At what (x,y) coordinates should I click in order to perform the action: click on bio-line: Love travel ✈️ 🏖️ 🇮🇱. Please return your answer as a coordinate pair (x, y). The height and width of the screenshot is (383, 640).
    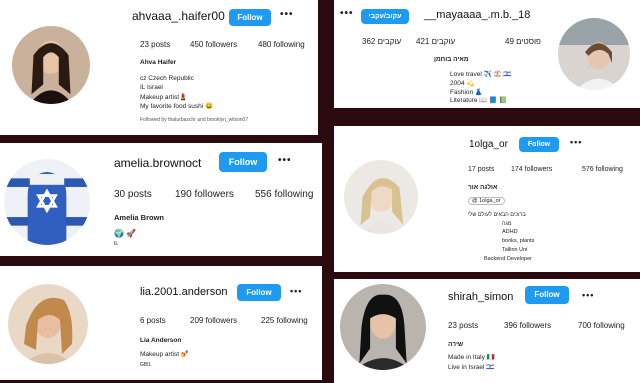
    Looking at the image, I should click on (481, 74).